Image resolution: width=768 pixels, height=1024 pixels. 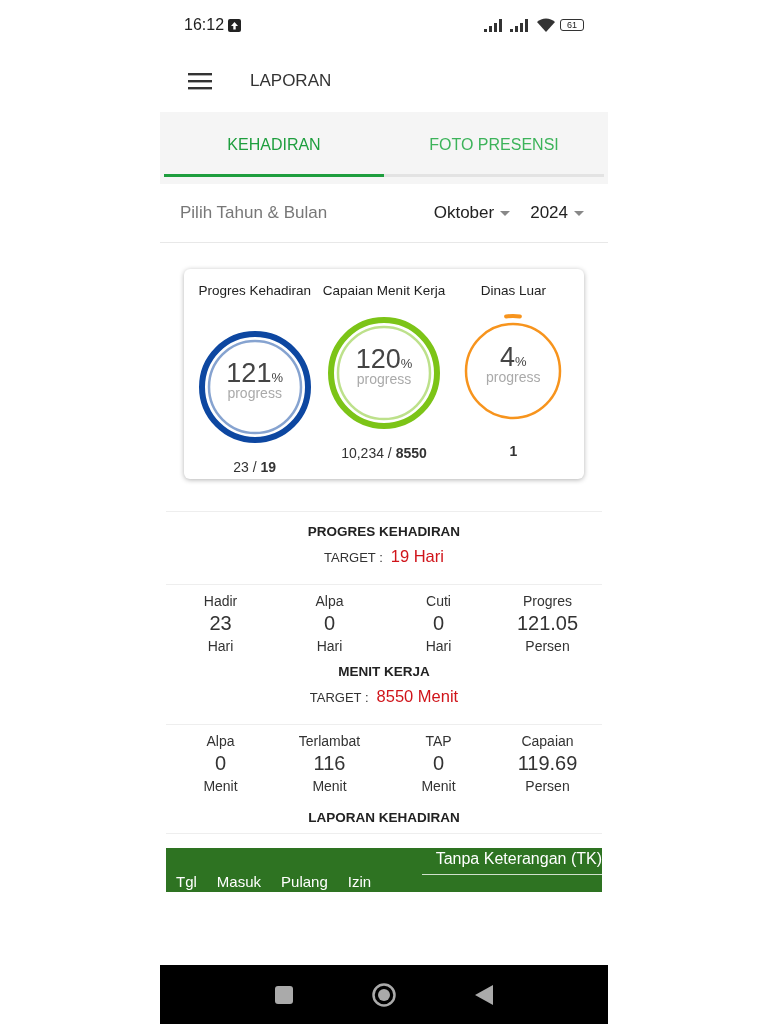 What do you see at coordinates (239, 882) in the screenshot?
I see `column-header: Masuk` at bounding box center [239, 882].